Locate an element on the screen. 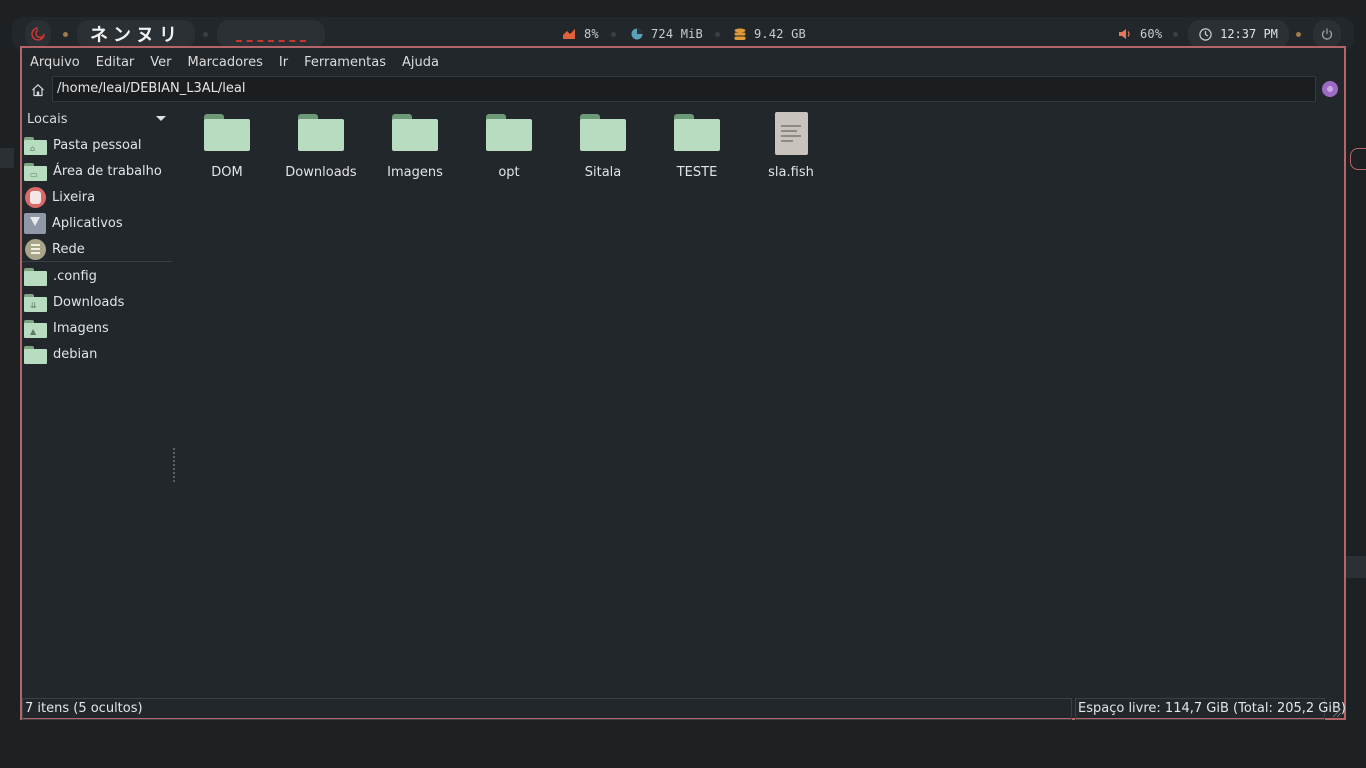  menu-ajuda: Ajuda is located at coordinates (420, 62).